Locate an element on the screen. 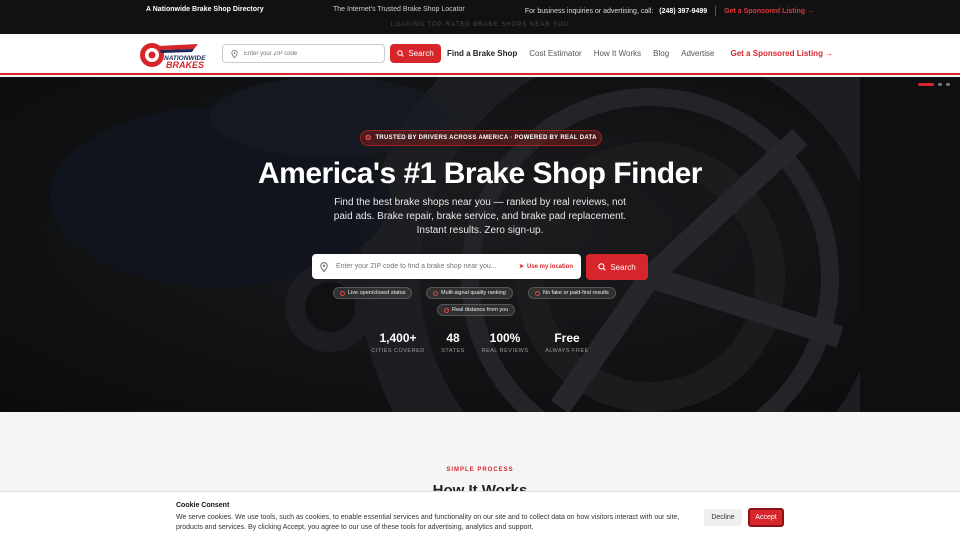 The image size is (960, 540). use-location-label: Use my location is located at coordinates (549, 266).